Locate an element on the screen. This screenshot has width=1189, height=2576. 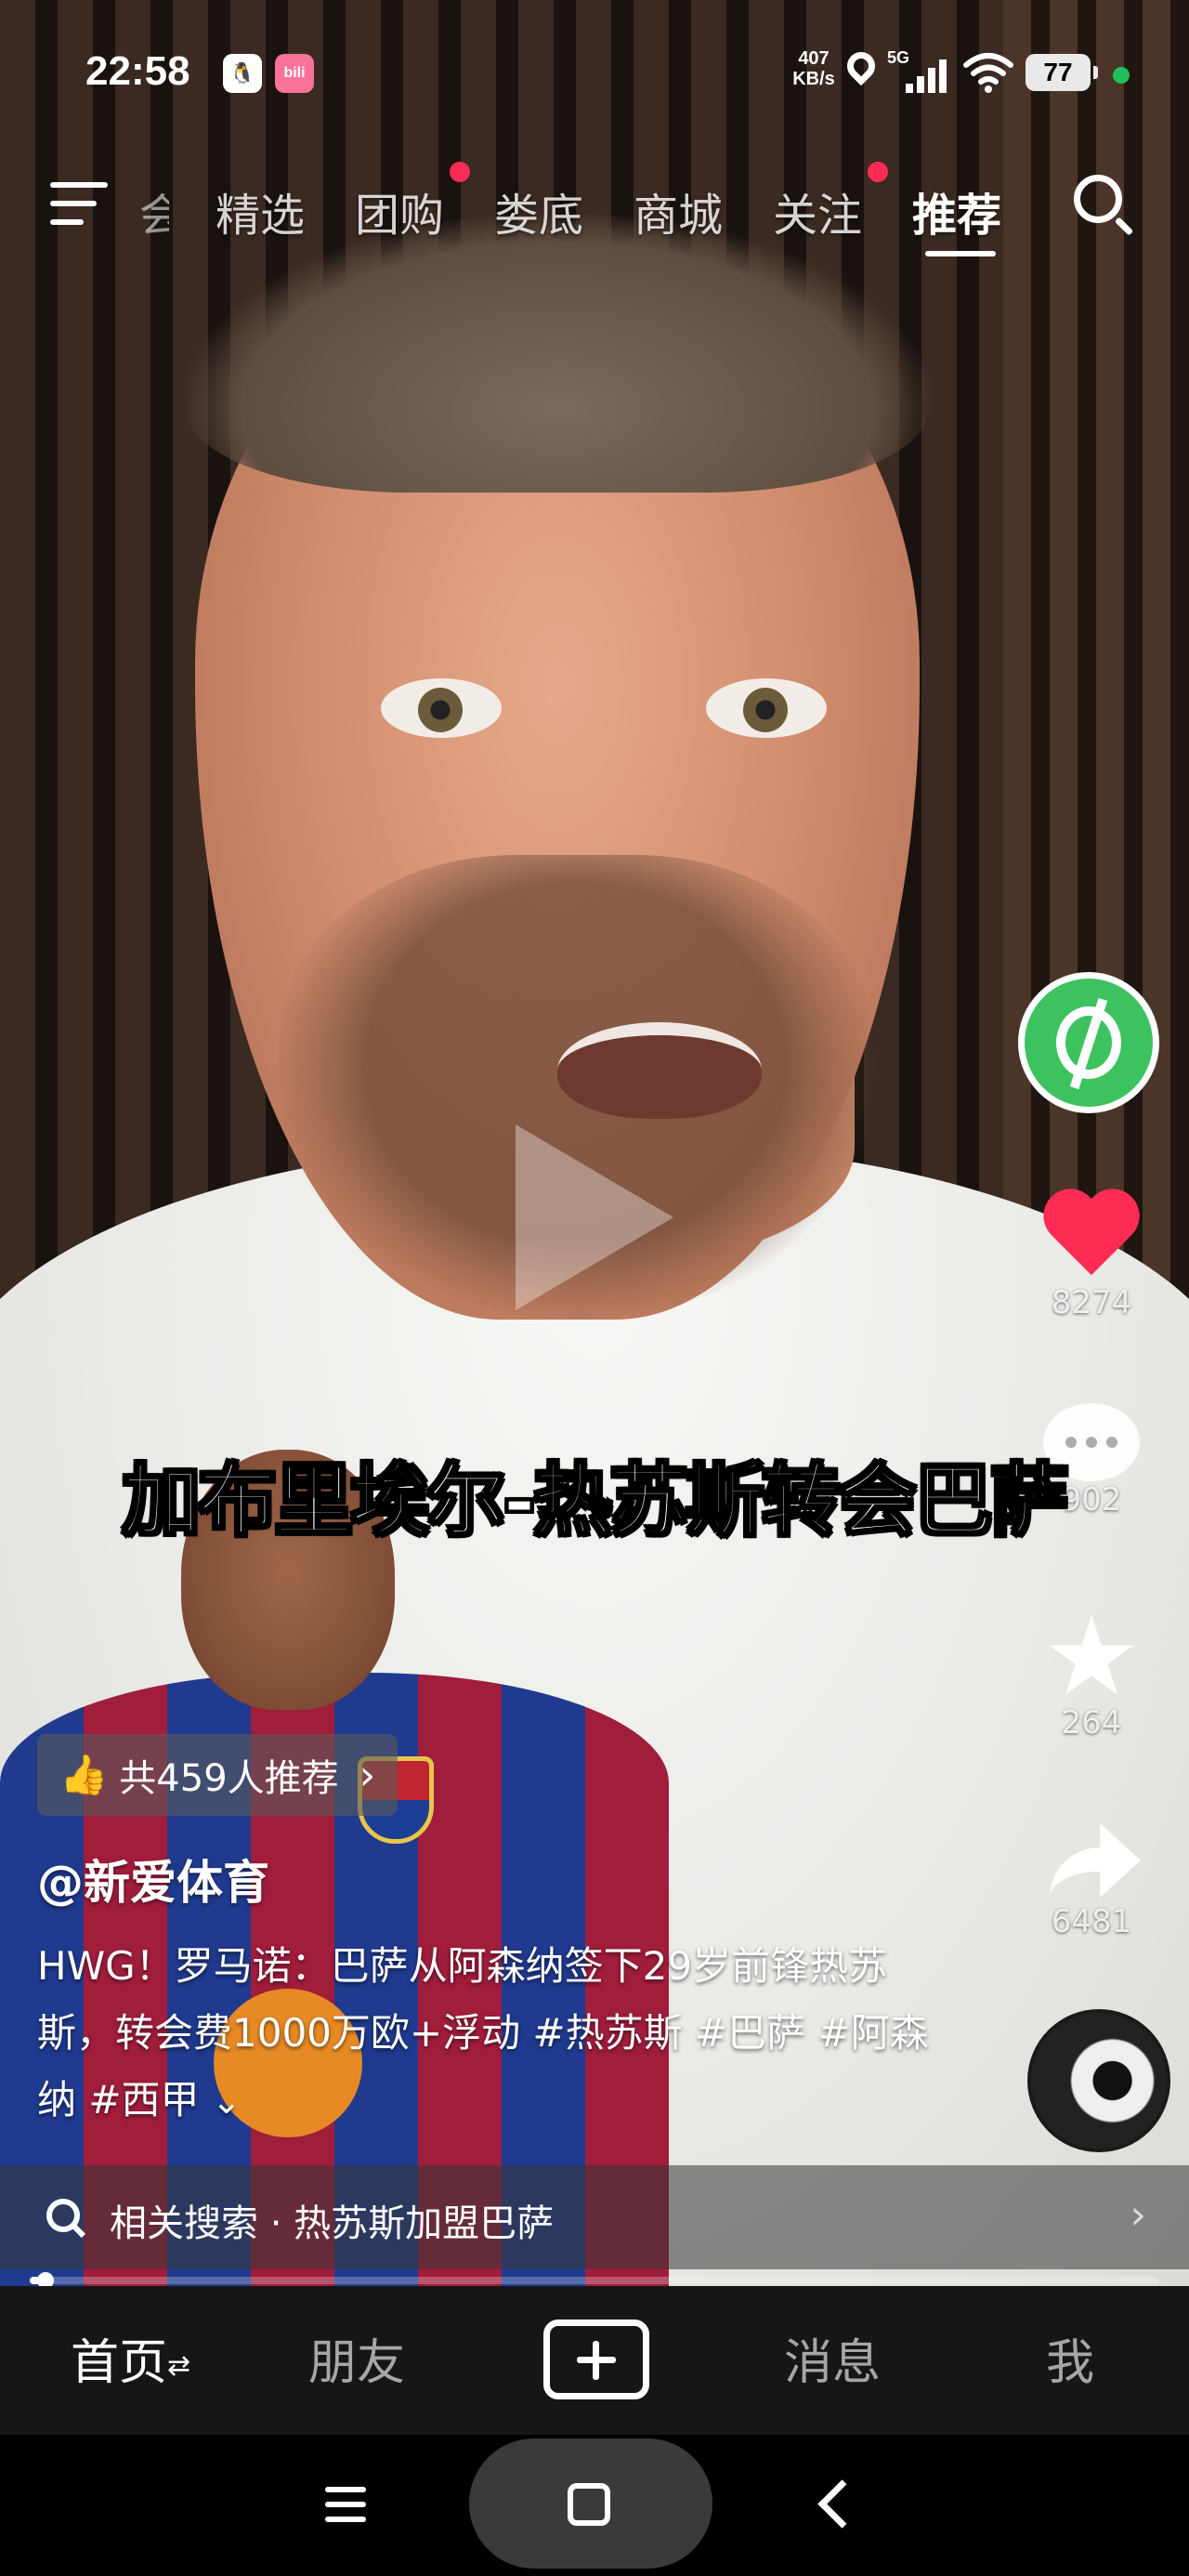
man-right-eye is located at coordinates (766, 708).